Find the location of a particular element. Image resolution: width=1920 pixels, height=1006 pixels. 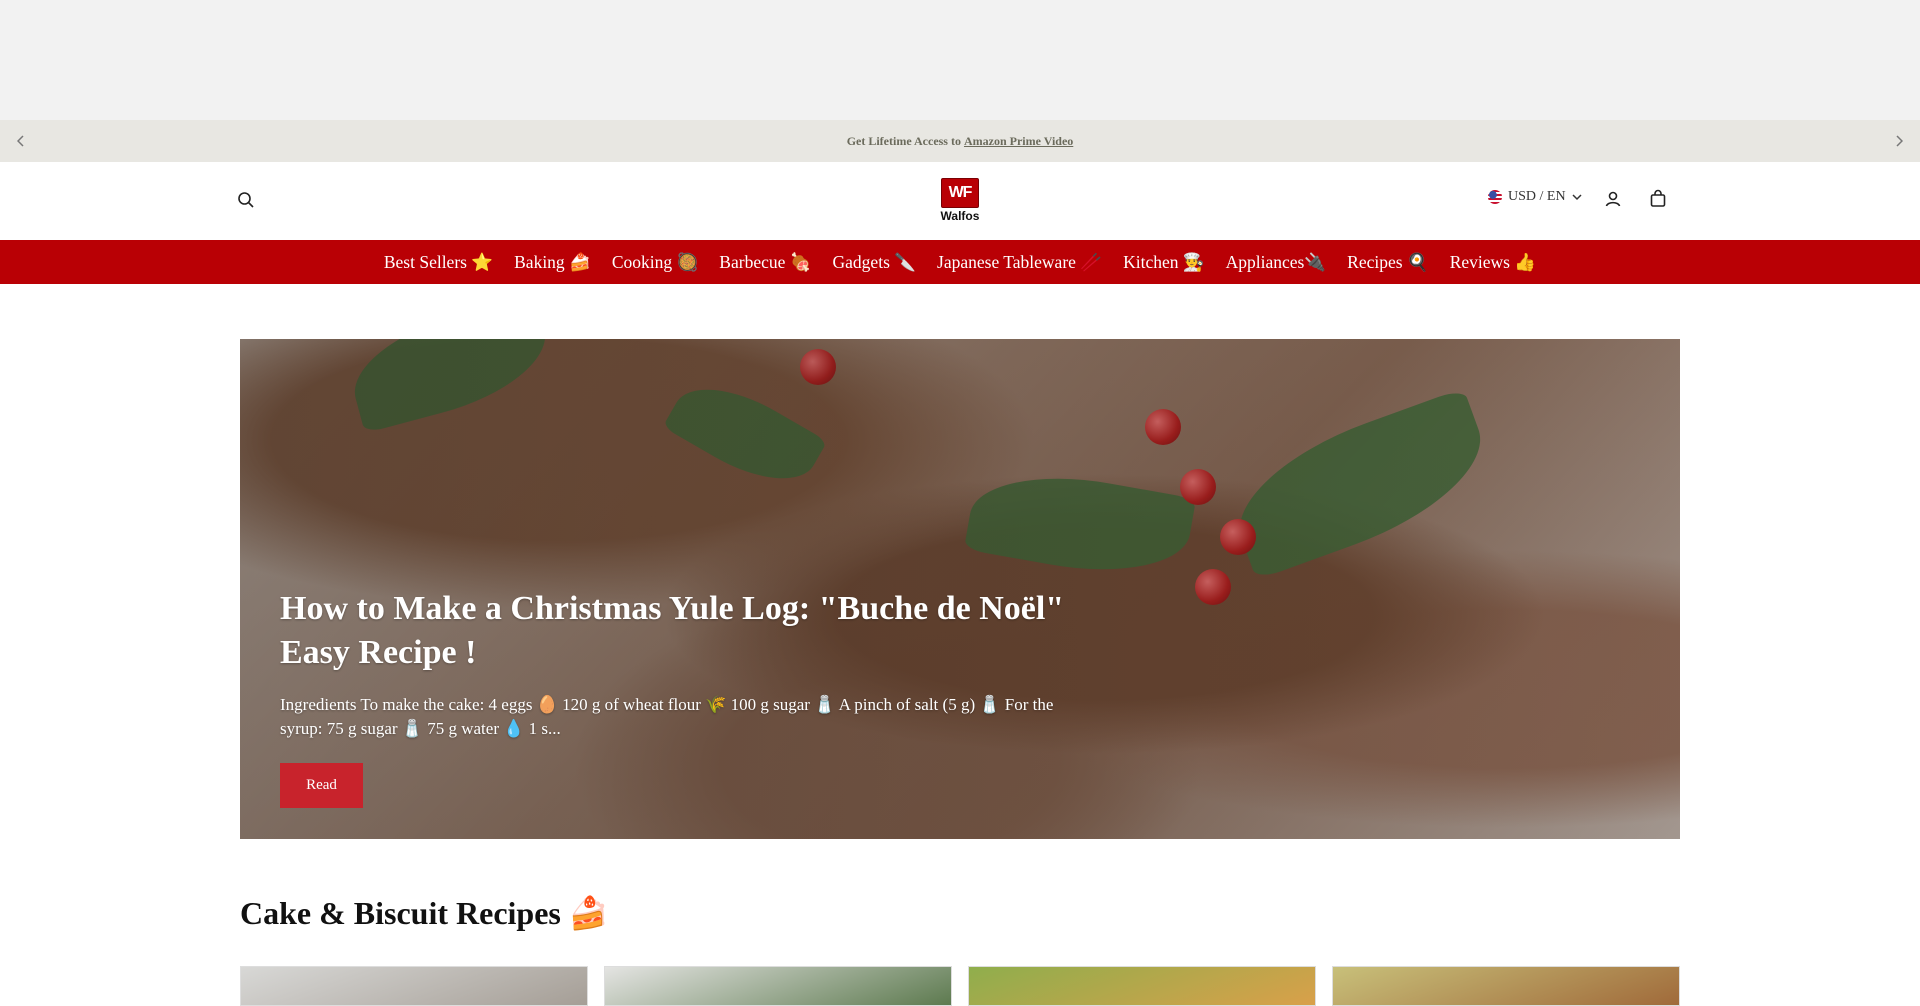

chevron-left-icon is located at coordinates (20, 141).